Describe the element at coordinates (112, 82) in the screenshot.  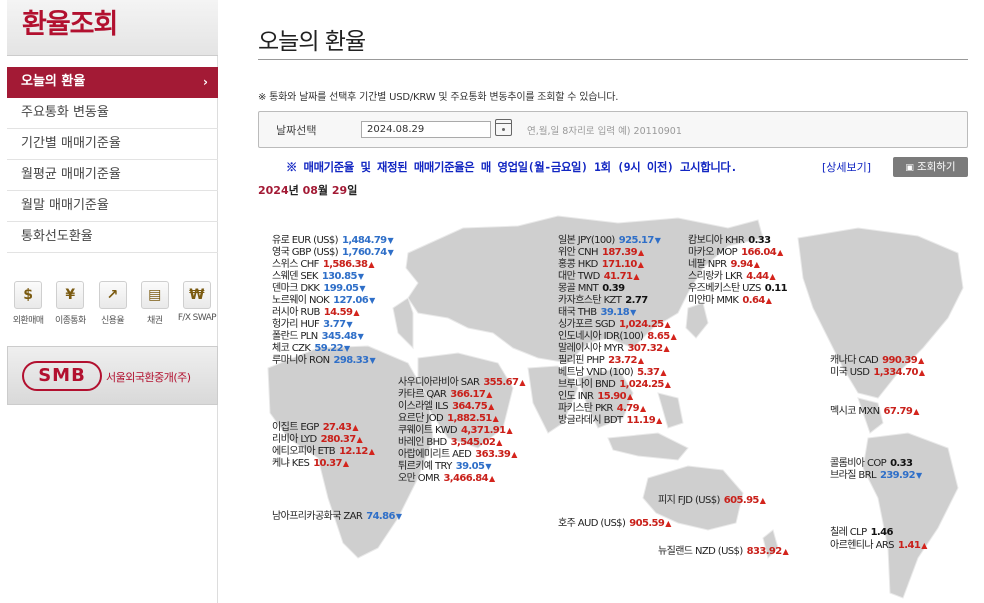
I see `menu-item-today-rate: 오늘의 환율 ›` at that location.